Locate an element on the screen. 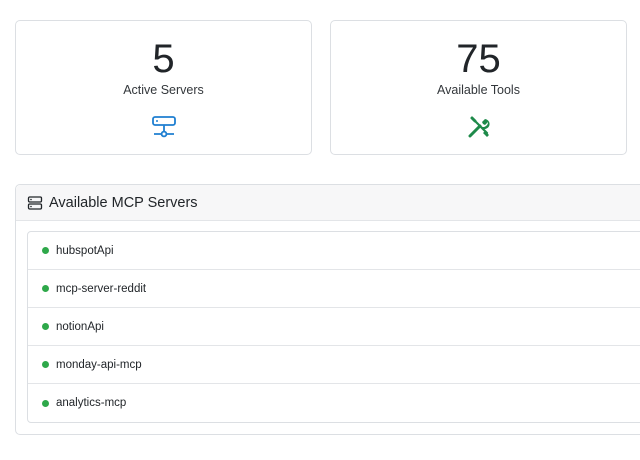 Image resolution: width=640 pixels, height=460 pixels. server-name: hubspotApi is located at coordinates (85, 250).